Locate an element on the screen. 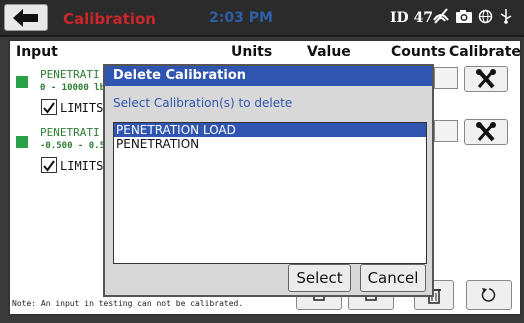 The image size is (524, 323). calibration-list-item: PENETRATION LOAD is located at coordinates (270, 130).